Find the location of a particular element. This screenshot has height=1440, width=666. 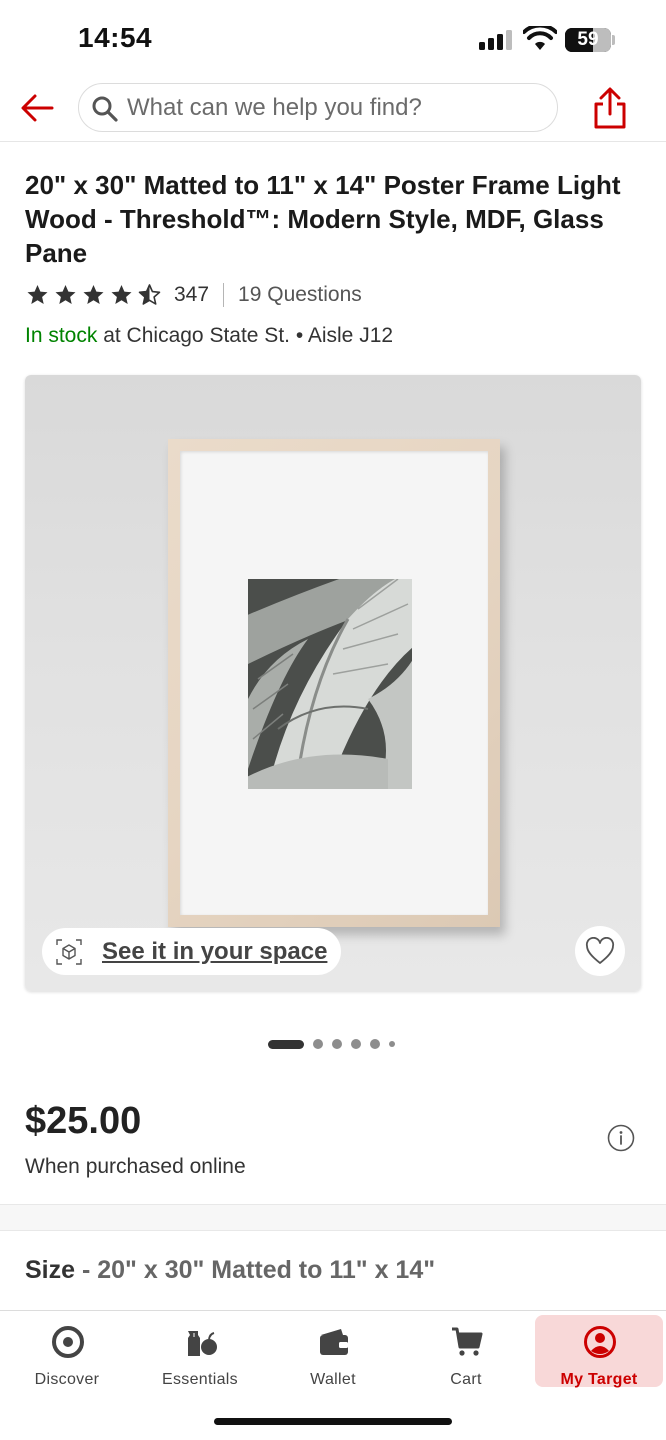

header is located at coordinates (333, 111).